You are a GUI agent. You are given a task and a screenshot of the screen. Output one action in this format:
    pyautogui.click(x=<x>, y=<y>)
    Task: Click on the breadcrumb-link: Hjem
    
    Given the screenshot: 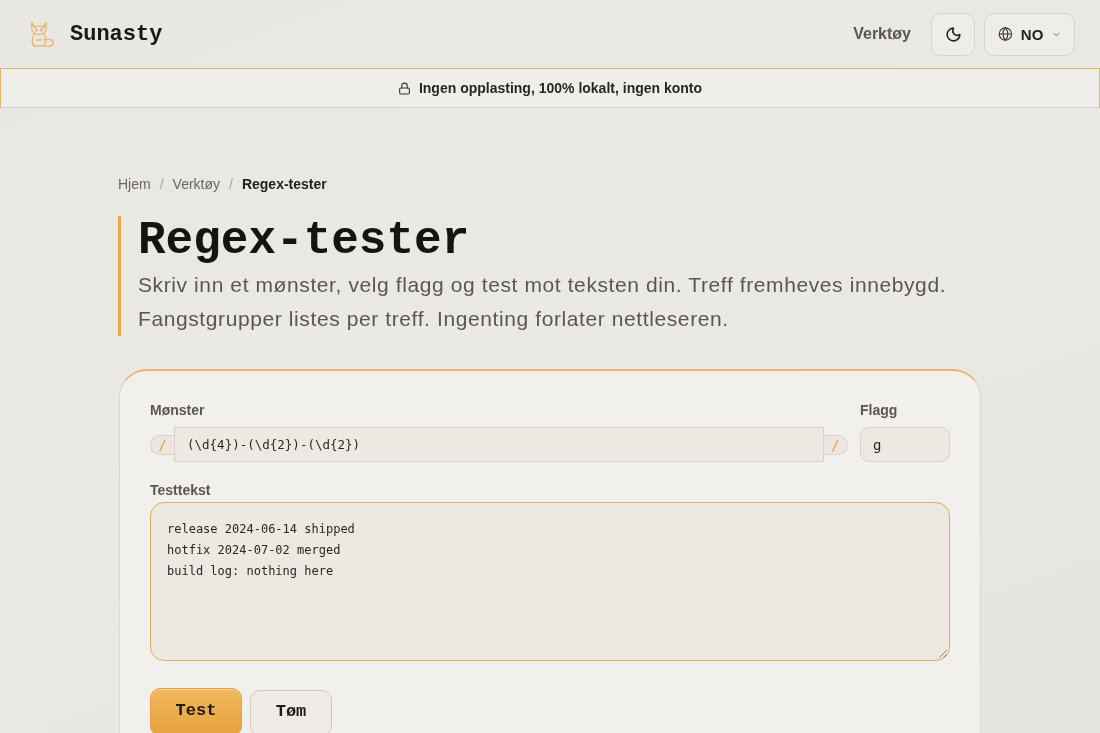 What is the action you would take?
    pyautogui.click(x=134, y=184)
    